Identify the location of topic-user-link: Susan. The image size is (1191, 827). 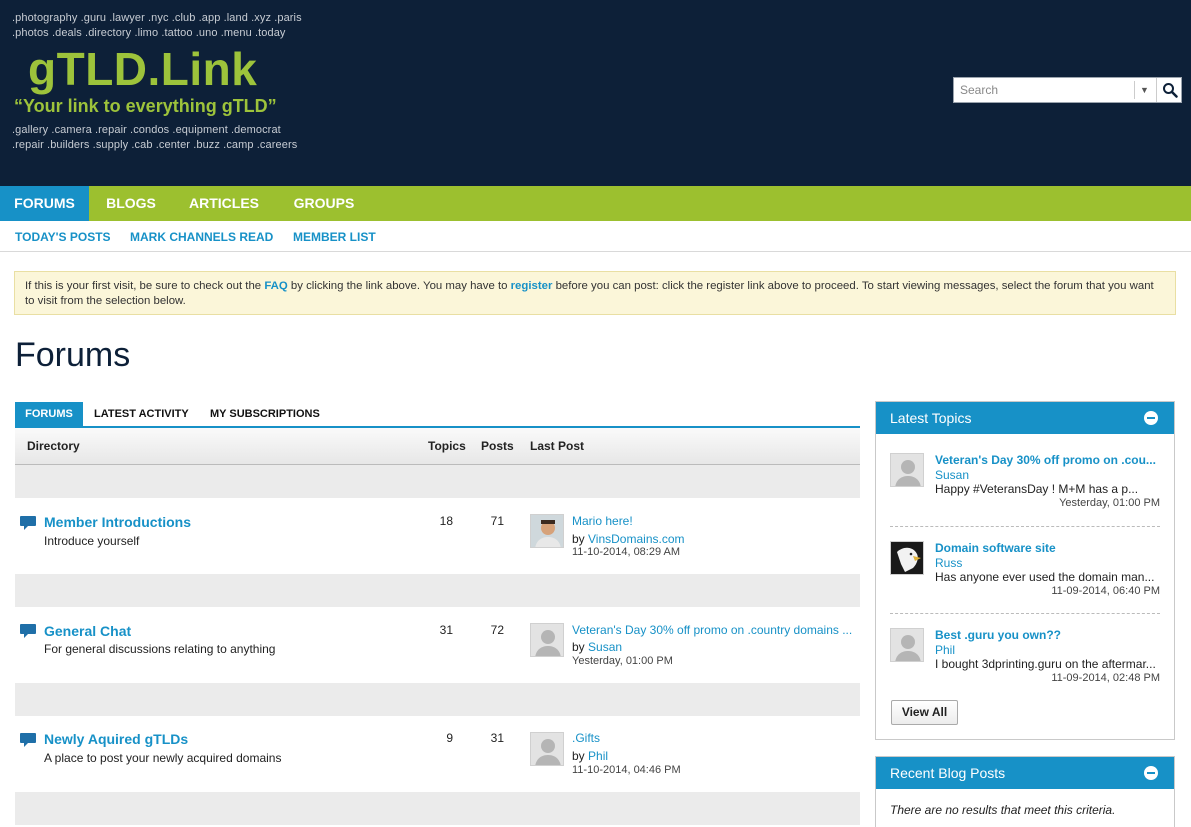
(952, 475).